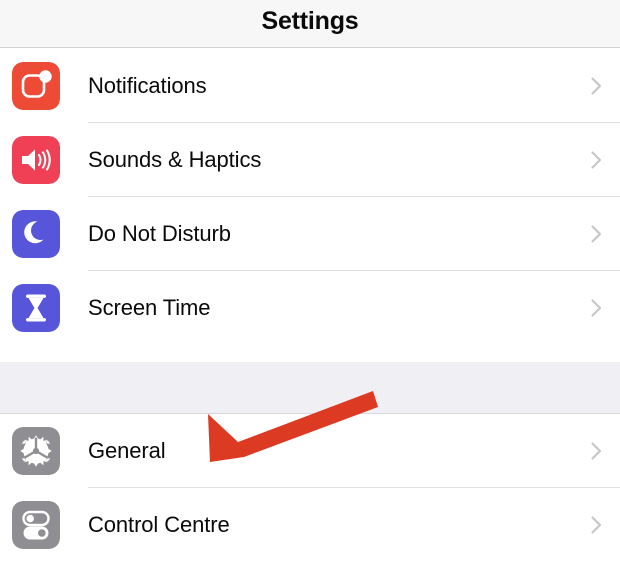  What do you see at coordinates (310, 308) in the screenshot?
I see `settings-row-screen-time: Screen Time` at bounding box center [310, 308].